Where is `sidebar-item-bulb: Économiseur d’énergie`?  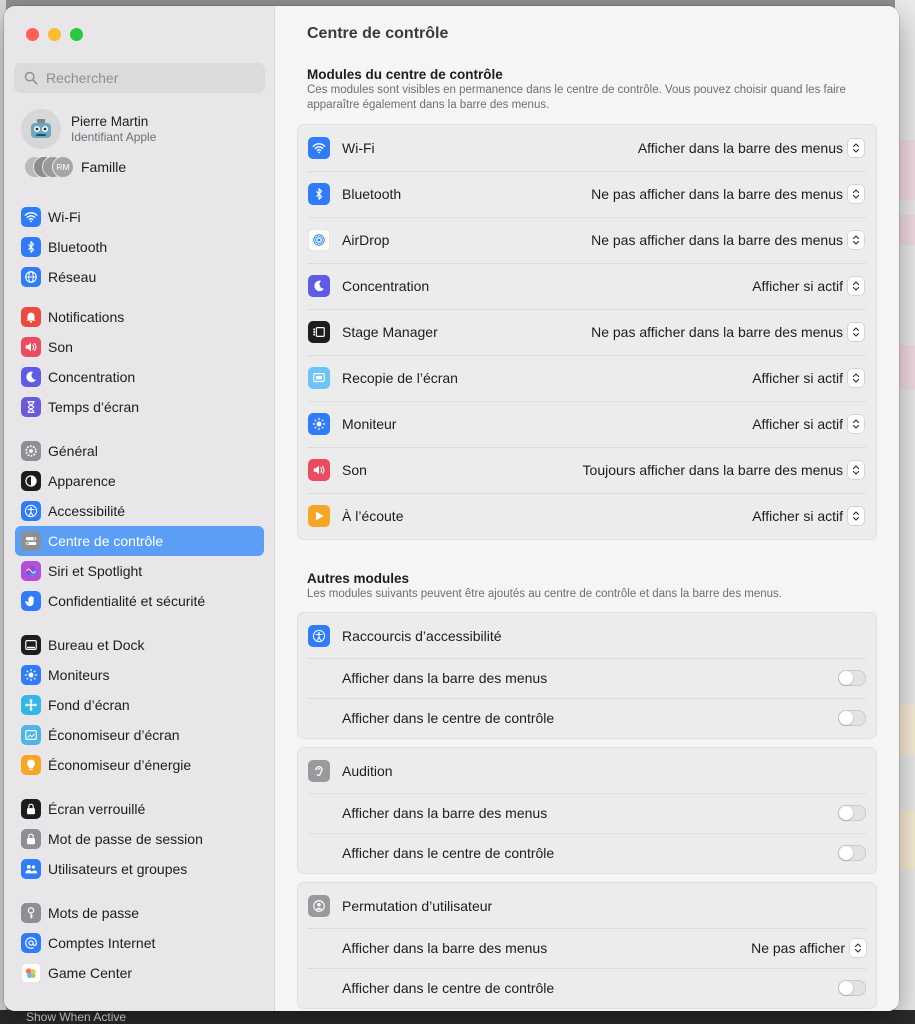 sidebar-item-bulb: Économiseur d’énergie is located at coordinates (139, 765).